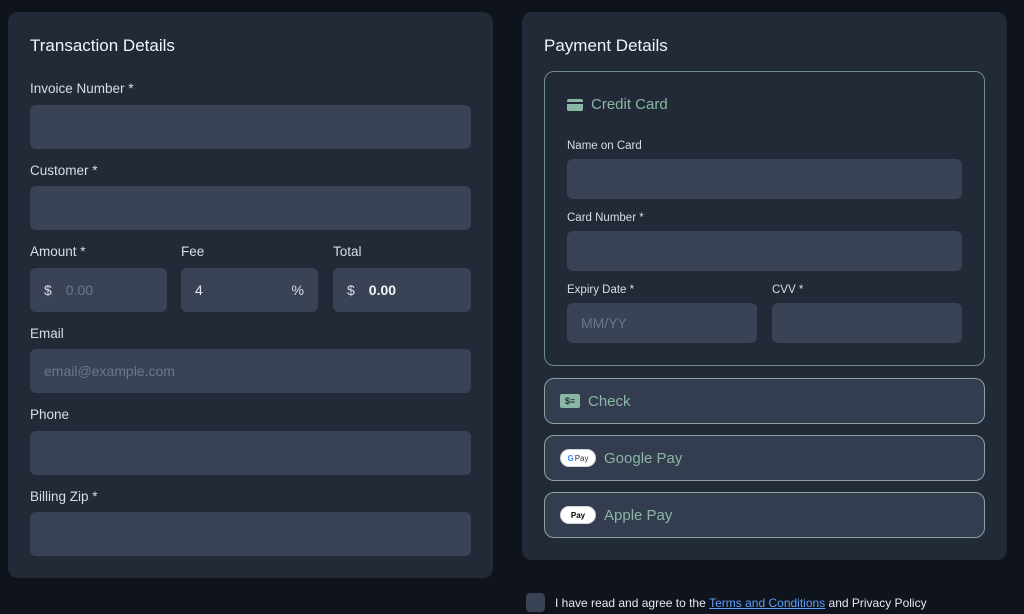  What do you see at coordinates (638, 515) in the screenshot?
I see `apple-pay-label: Apple Pay` at bounding box center [638, 515].